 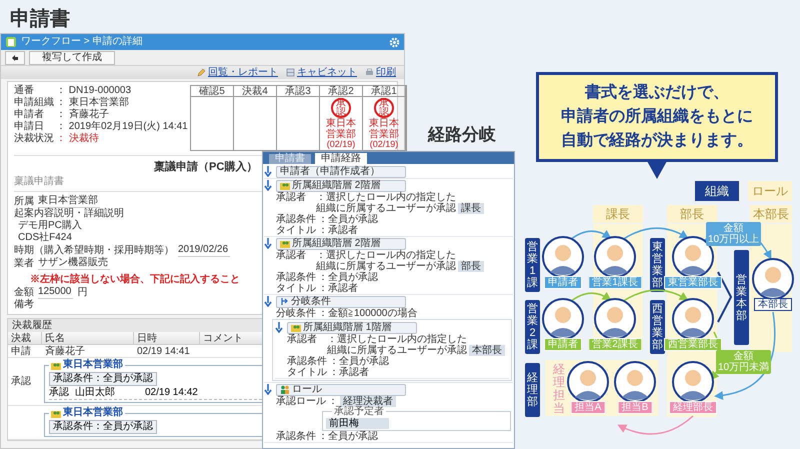 What do you see at coordinates (462, 135) in the screenshot?
I see `section-heading: 経路分岐` at bounding box center [462, 135].